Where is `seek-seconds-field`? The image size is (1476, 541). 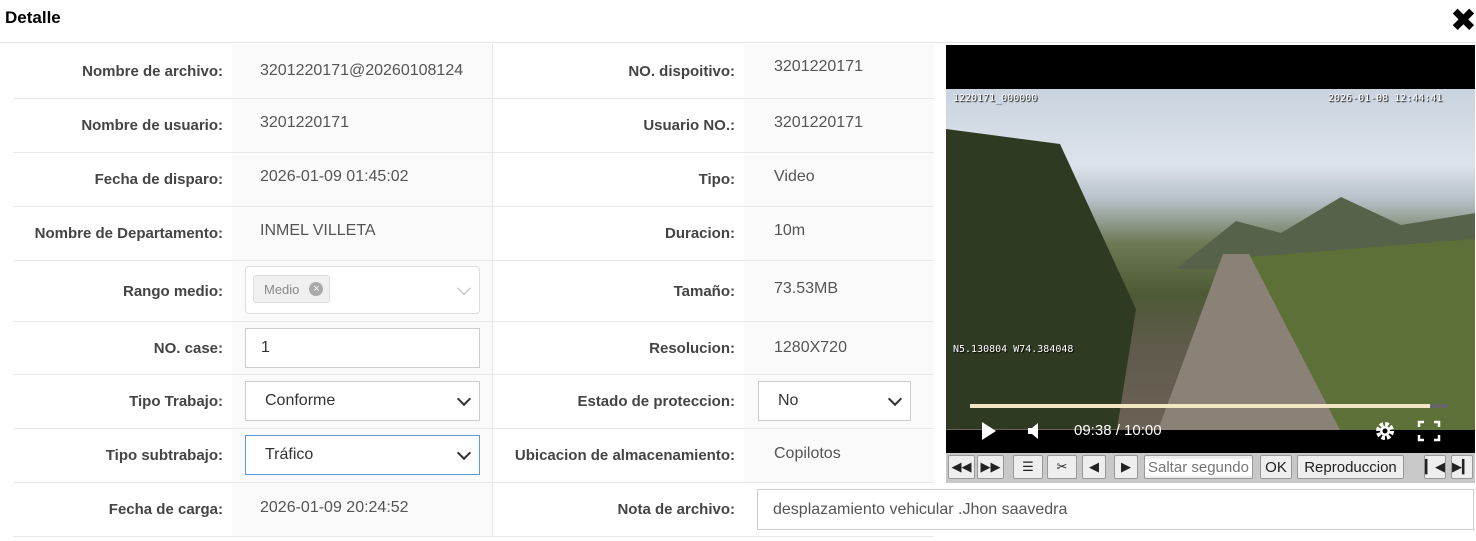 seek-seconds-field is located at coordinates (1198, 467).